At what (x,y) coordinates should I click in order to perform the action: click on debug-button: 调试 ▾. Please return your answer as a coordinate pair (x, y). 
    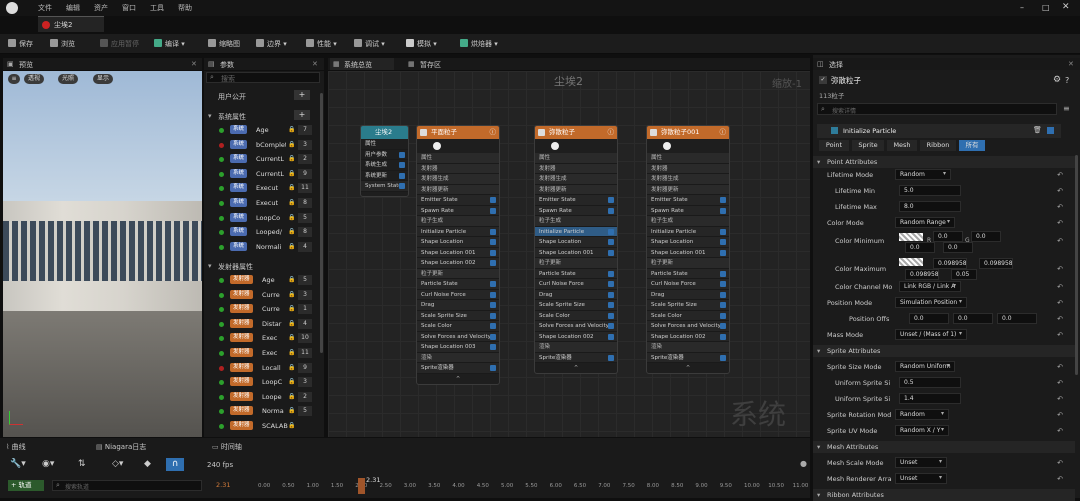
    Looking at the image, I should click on (369, 44).